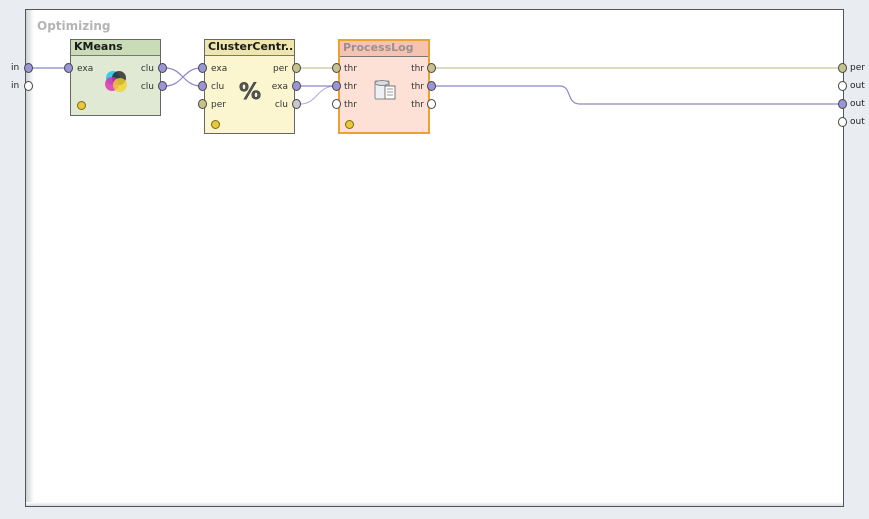 The width and height of the screenshot is (869, 519). I want to click on percent-icon: %, so click(250, 92).